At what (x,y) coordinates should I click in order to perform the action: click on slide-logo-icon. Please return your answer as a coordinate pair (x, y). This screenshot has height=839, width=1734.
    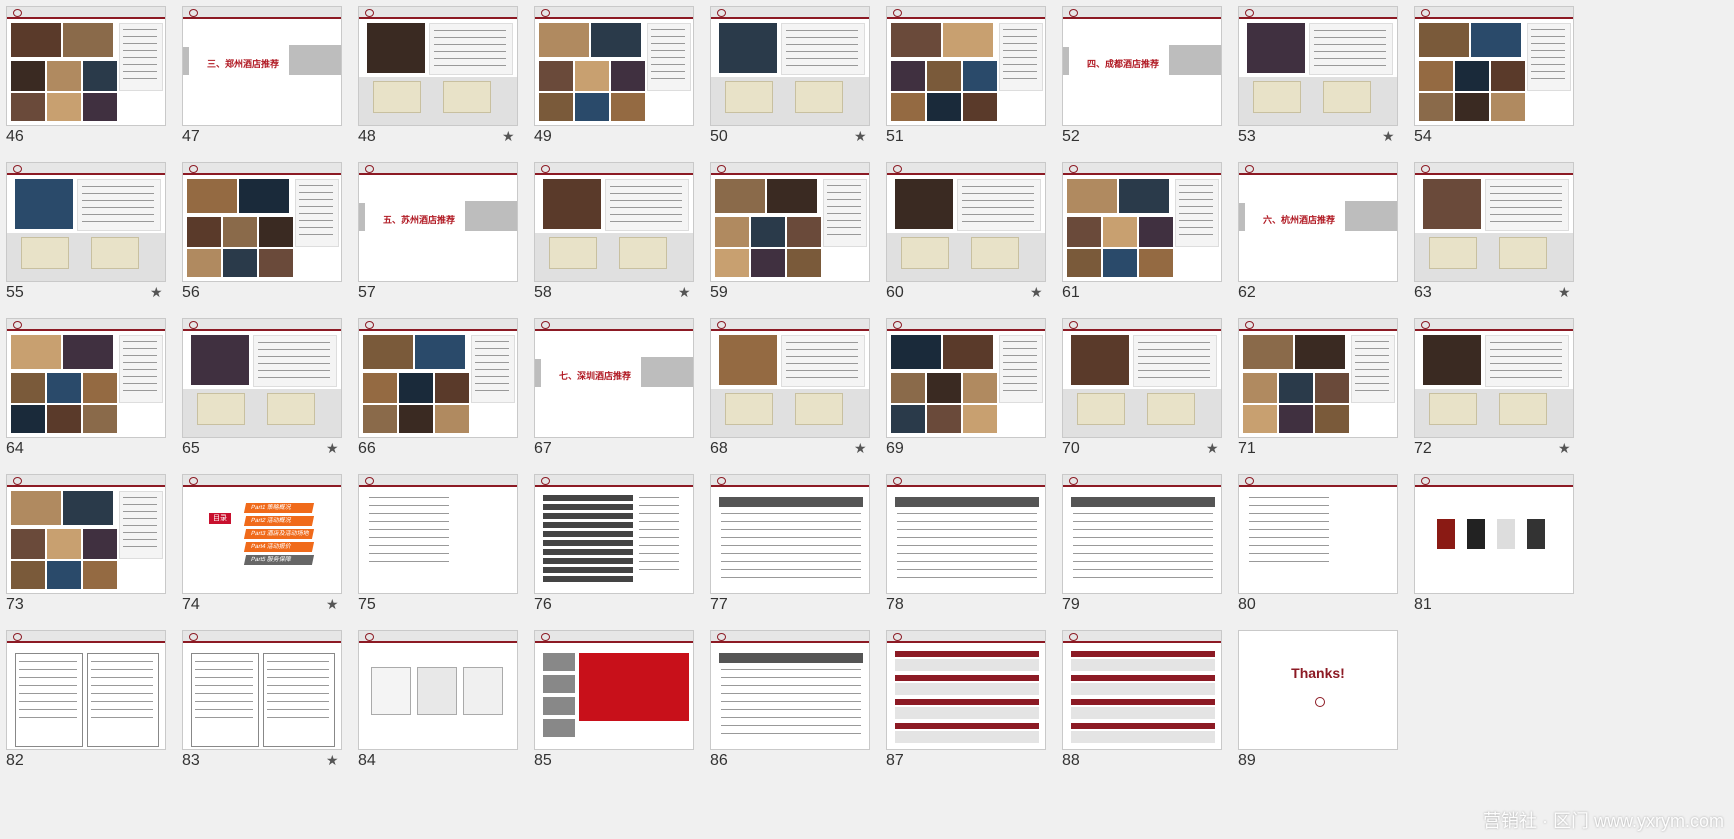
    Looking at the image, I should click on (897, 481).